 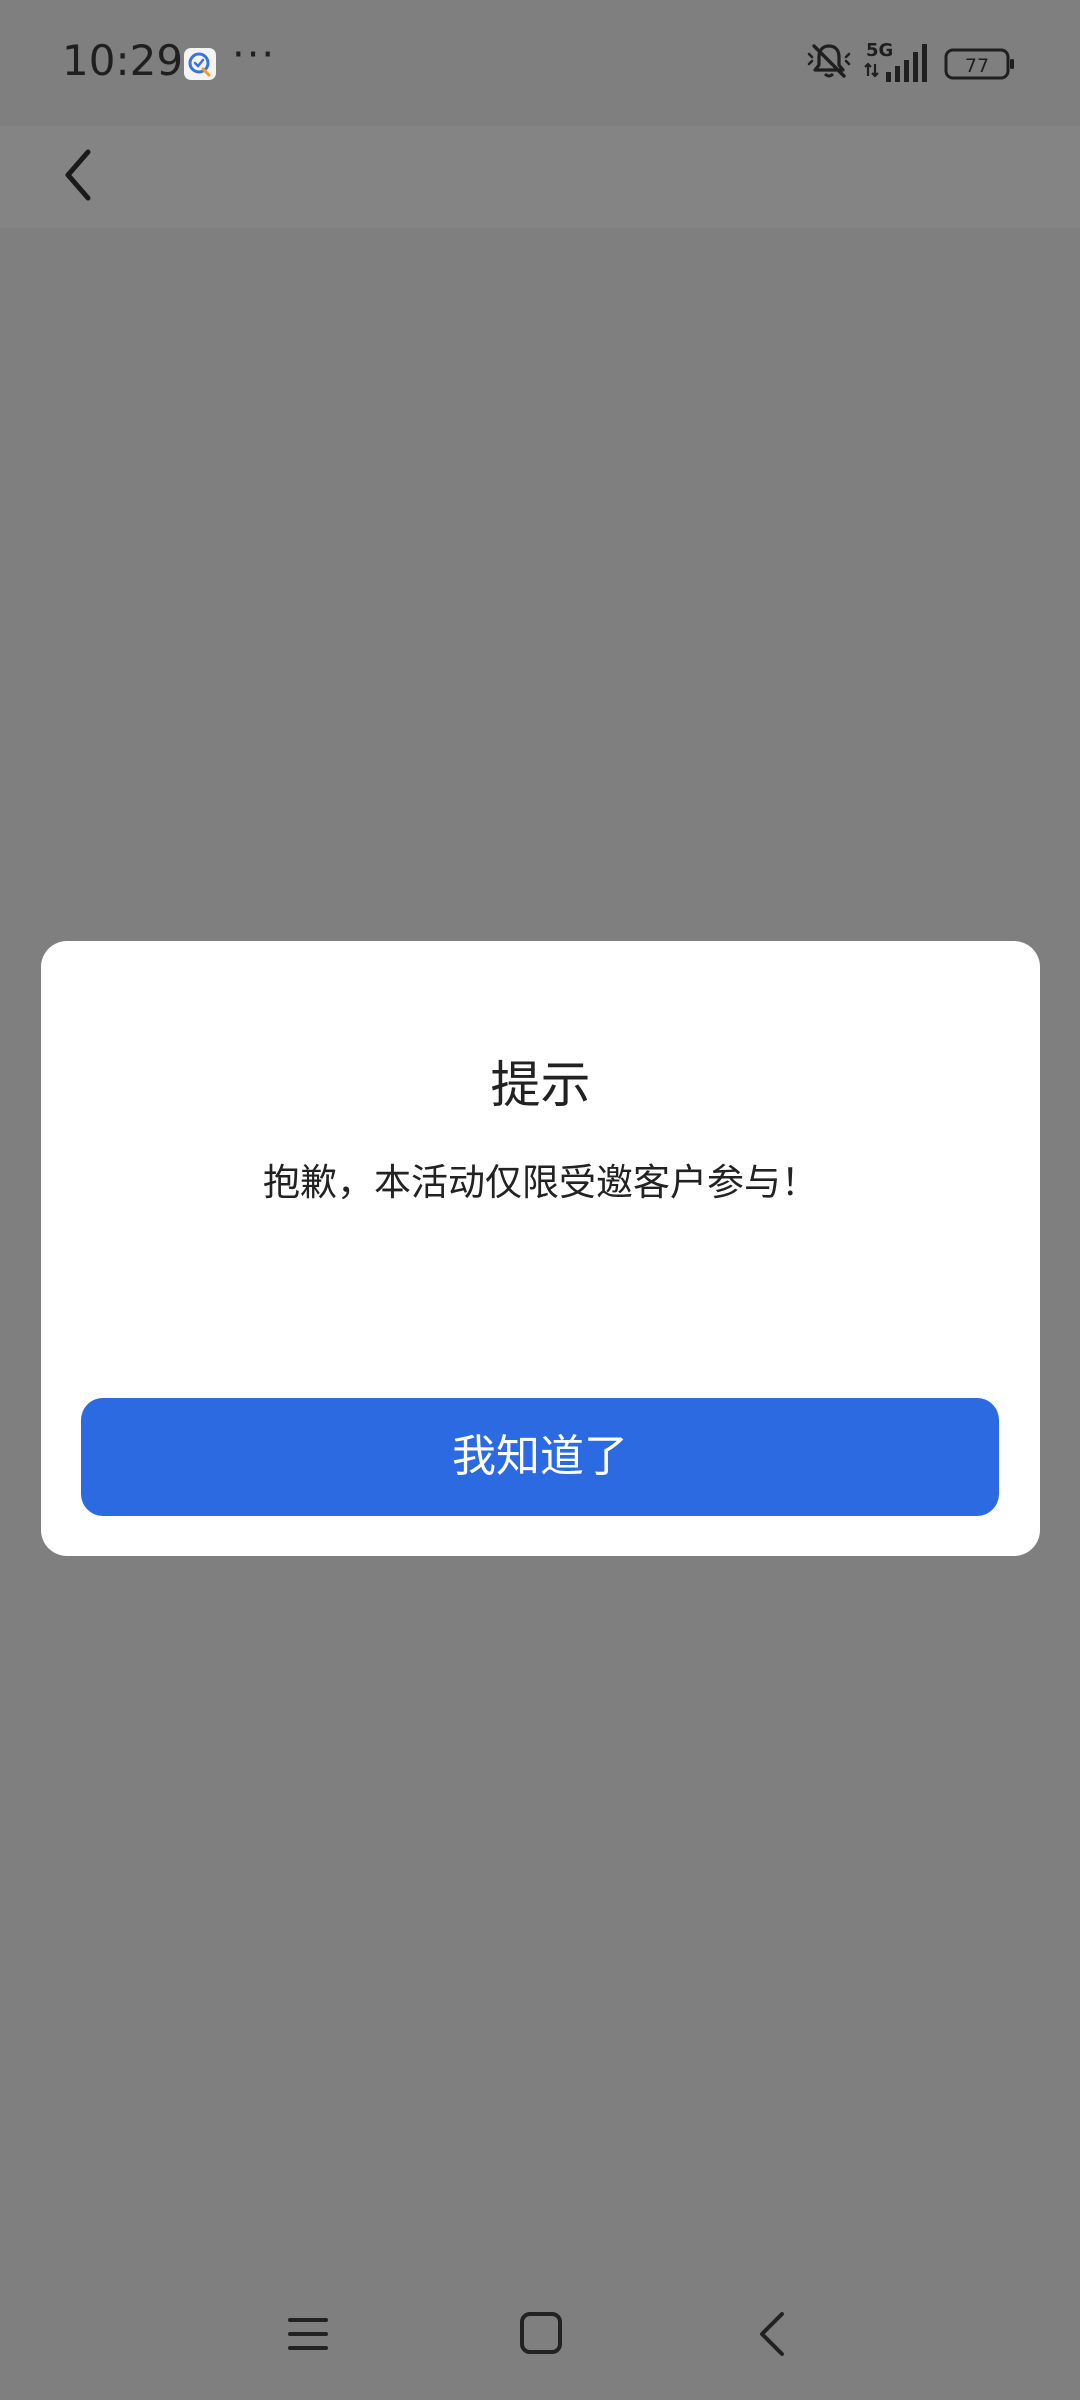 What do you see at coordinates (879, 50) in the screenshot?
I see `network-type-label: 5G` at bounding box center [879, 50].